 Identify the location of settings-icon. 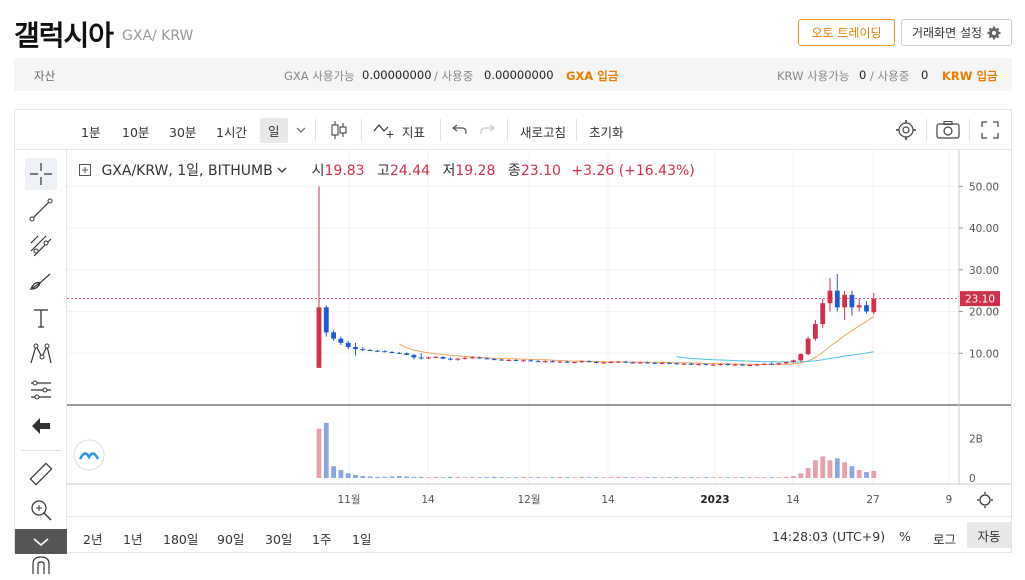
(906, 130).